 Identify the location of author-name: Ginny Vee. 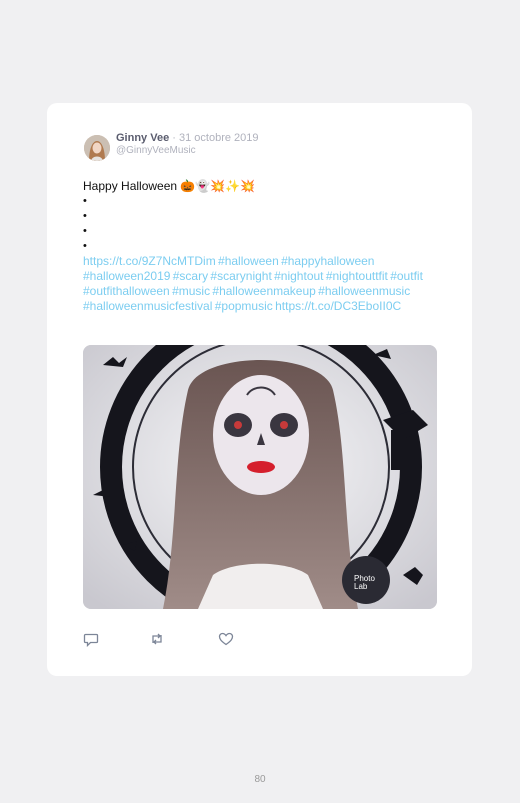
(142, 138).